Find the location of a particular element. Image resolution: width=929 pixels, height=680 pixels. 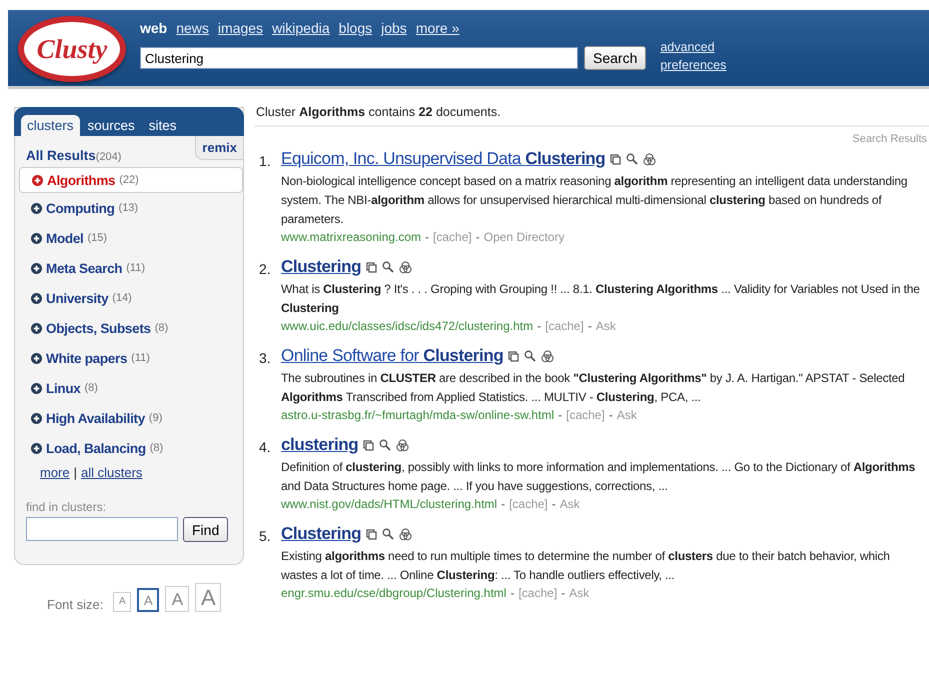

panel-tab: clusters is located at coordinates (50, 125).